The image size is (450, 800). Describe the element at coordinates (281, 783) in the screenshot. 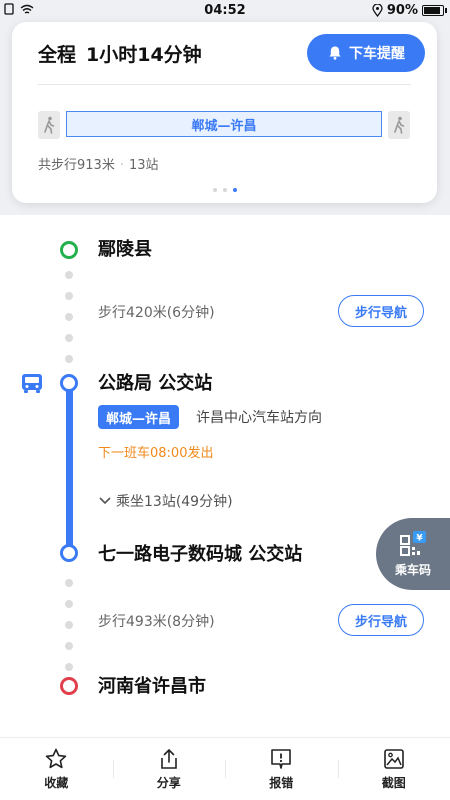

I see `report-error-label: 报错` at that location.